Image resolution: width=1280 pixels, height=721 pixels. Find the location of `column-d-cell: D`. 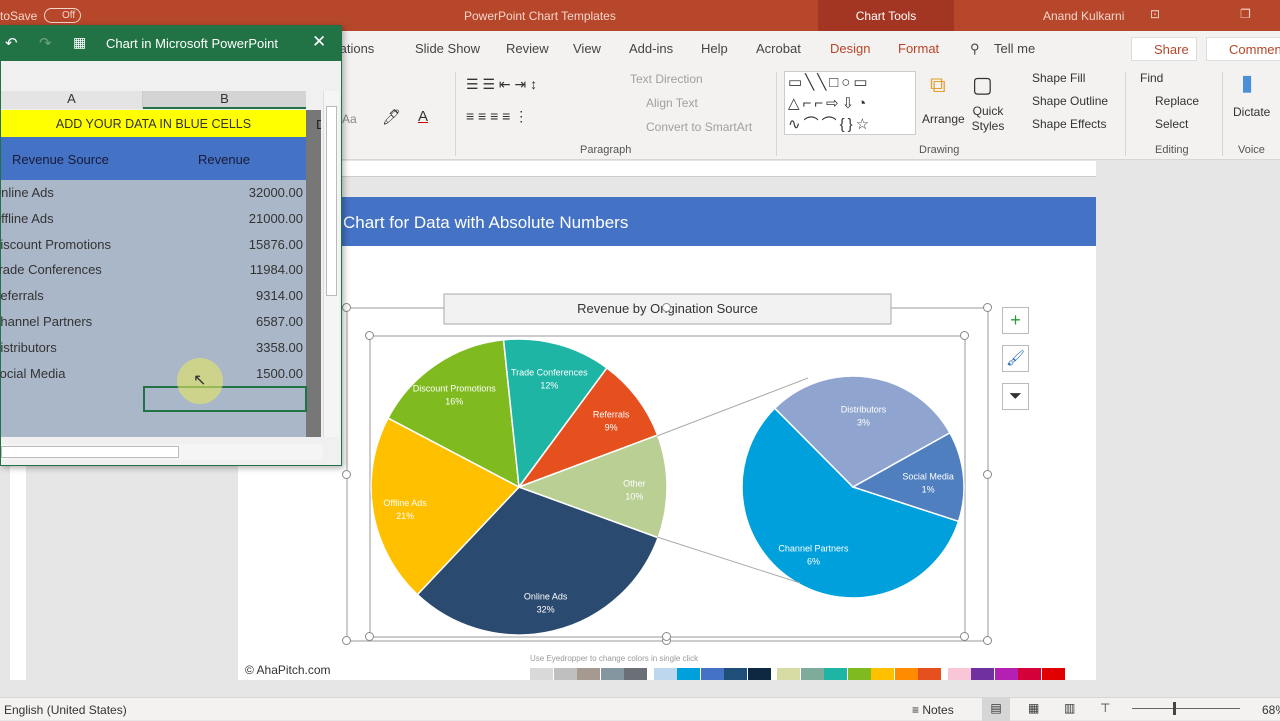

column-d-cell: D is located at coordinates (313, 123).